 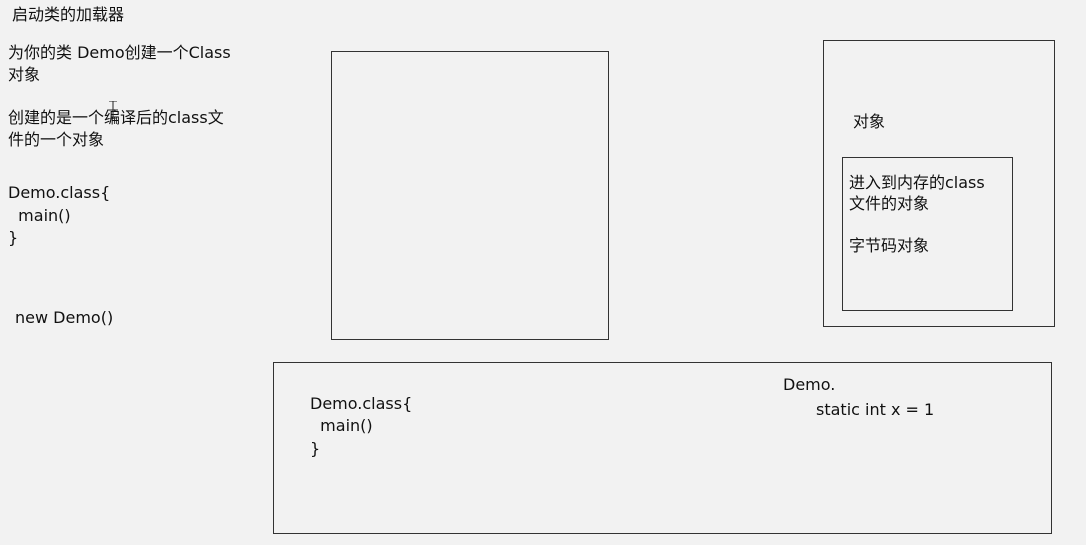 I want to click on code-line-1: Demo.class{, so click(x=59, y=192).